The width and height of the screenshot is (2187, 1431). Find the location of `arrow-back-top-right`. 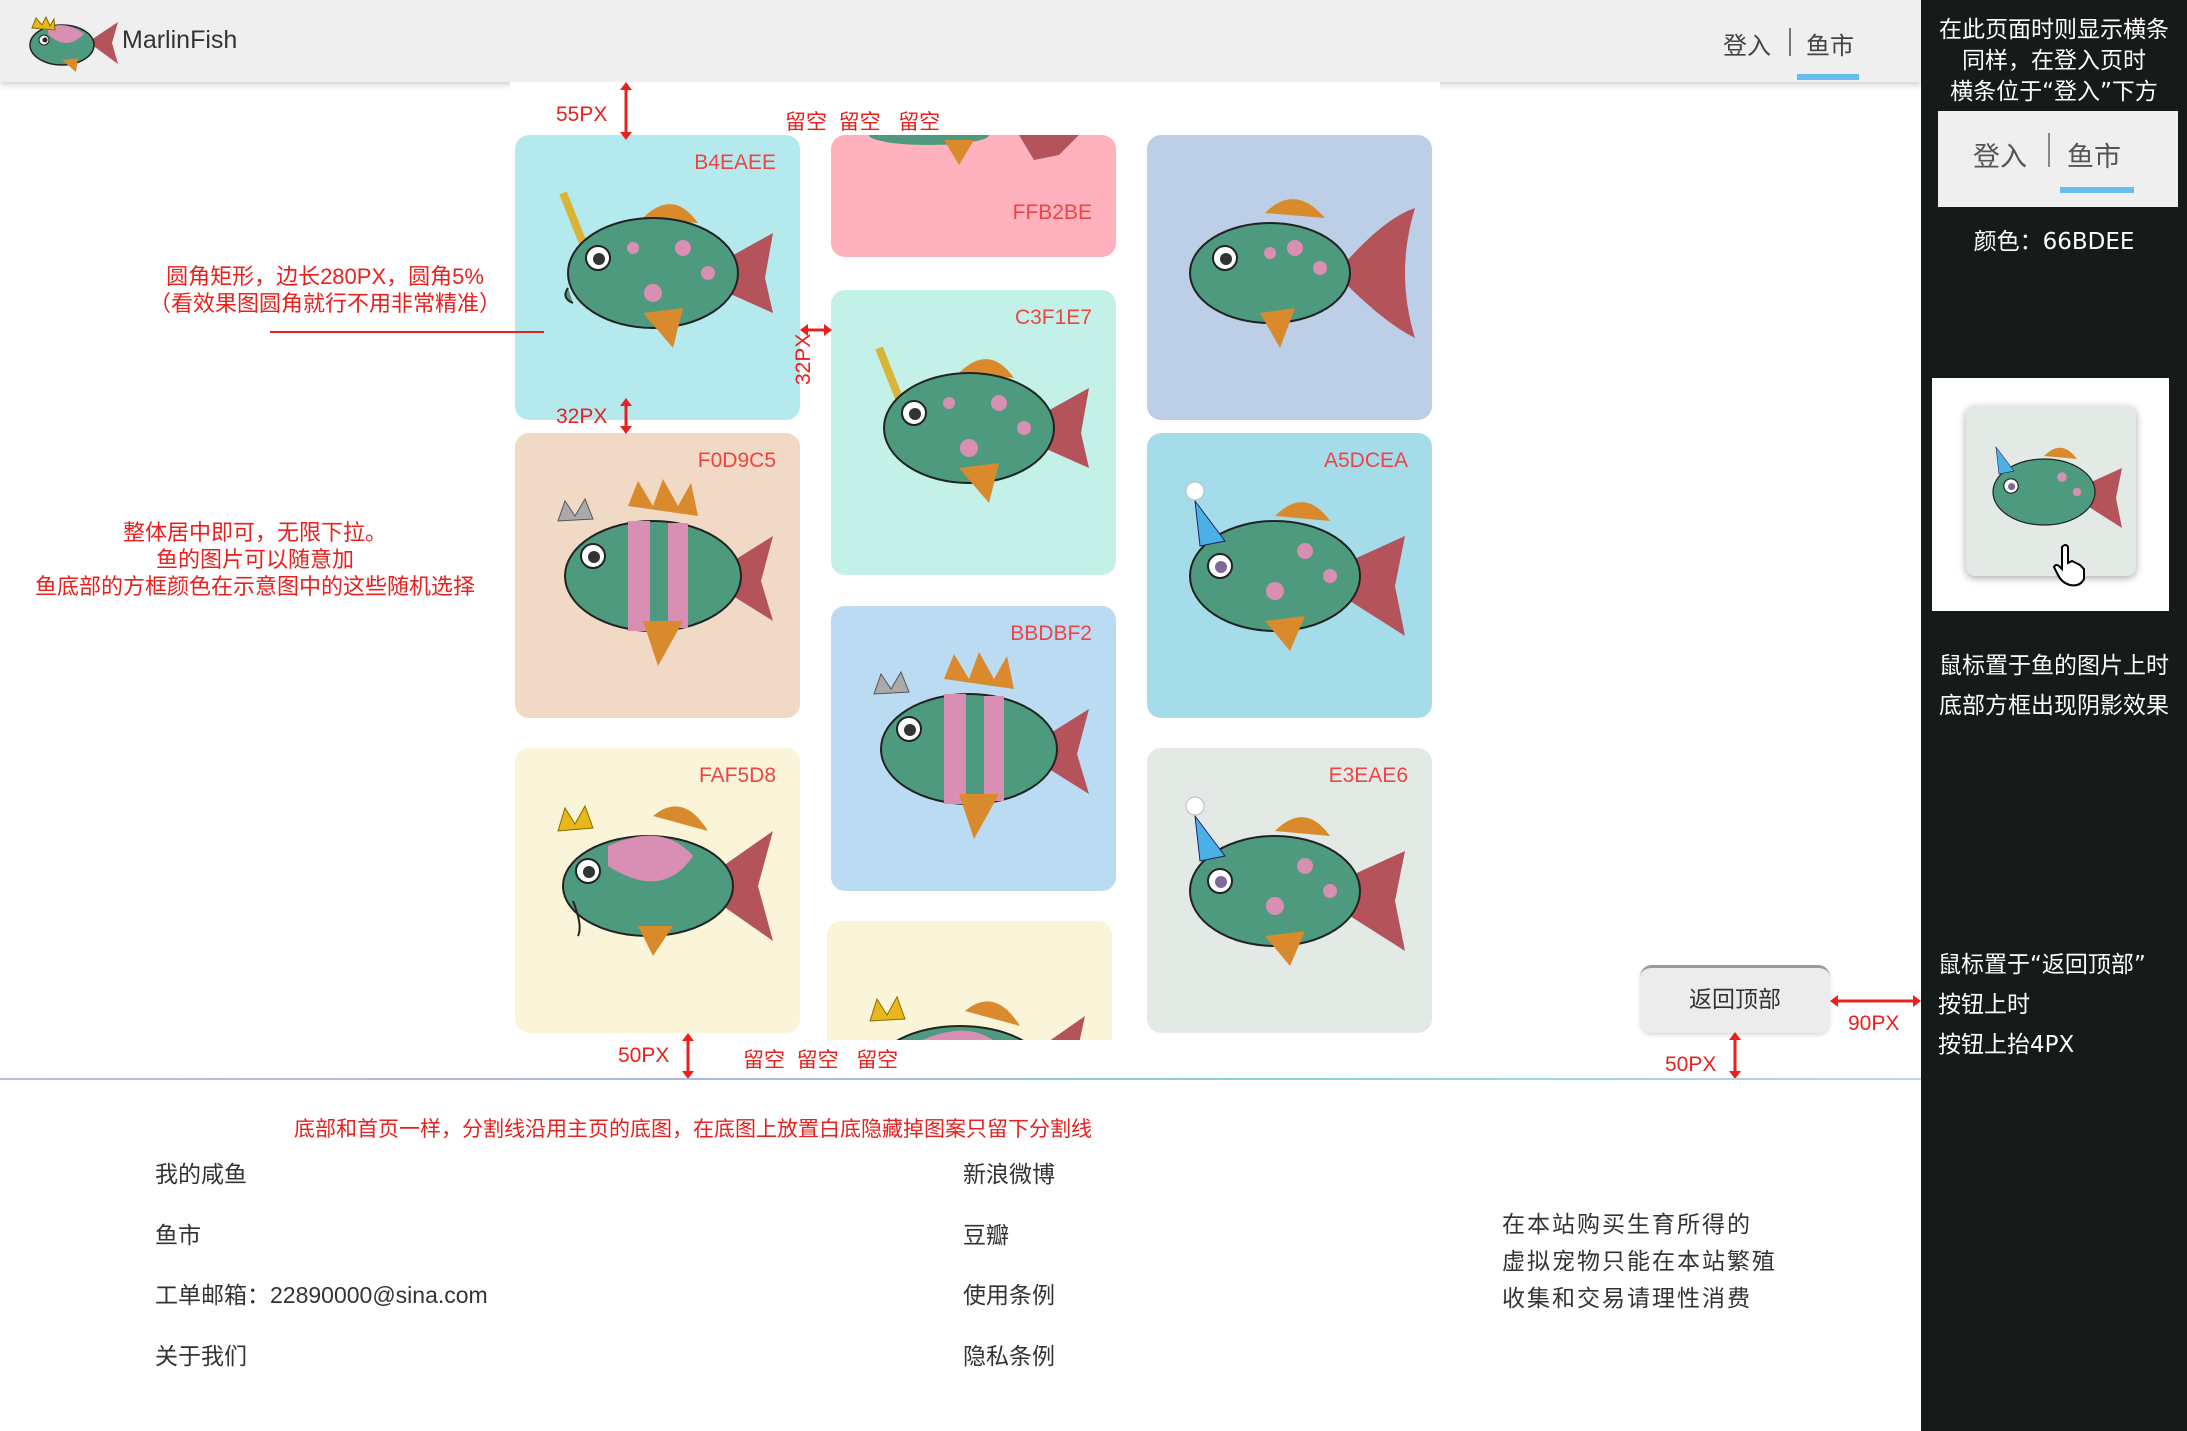

arrow-back-top-right is located at coordinates (1875, 1001).